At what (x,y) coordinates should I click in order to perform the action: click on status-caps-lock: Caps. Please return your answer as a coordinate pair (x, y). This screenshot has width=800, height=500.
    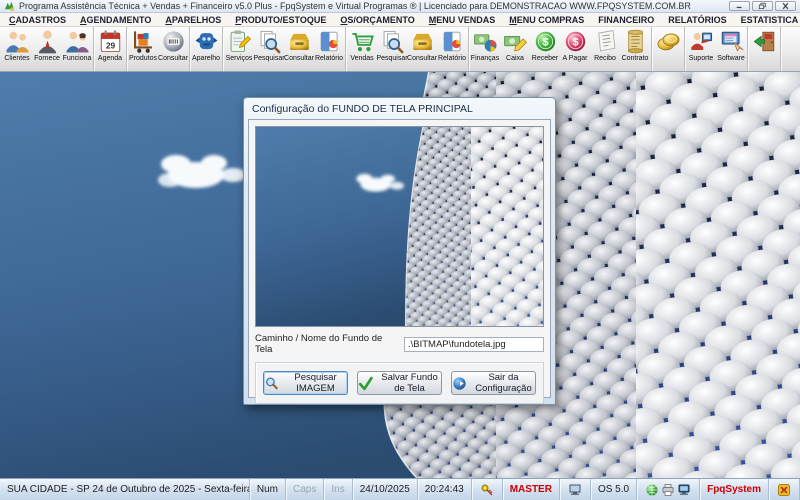
    Looking at the image, I should click on (305, 489).